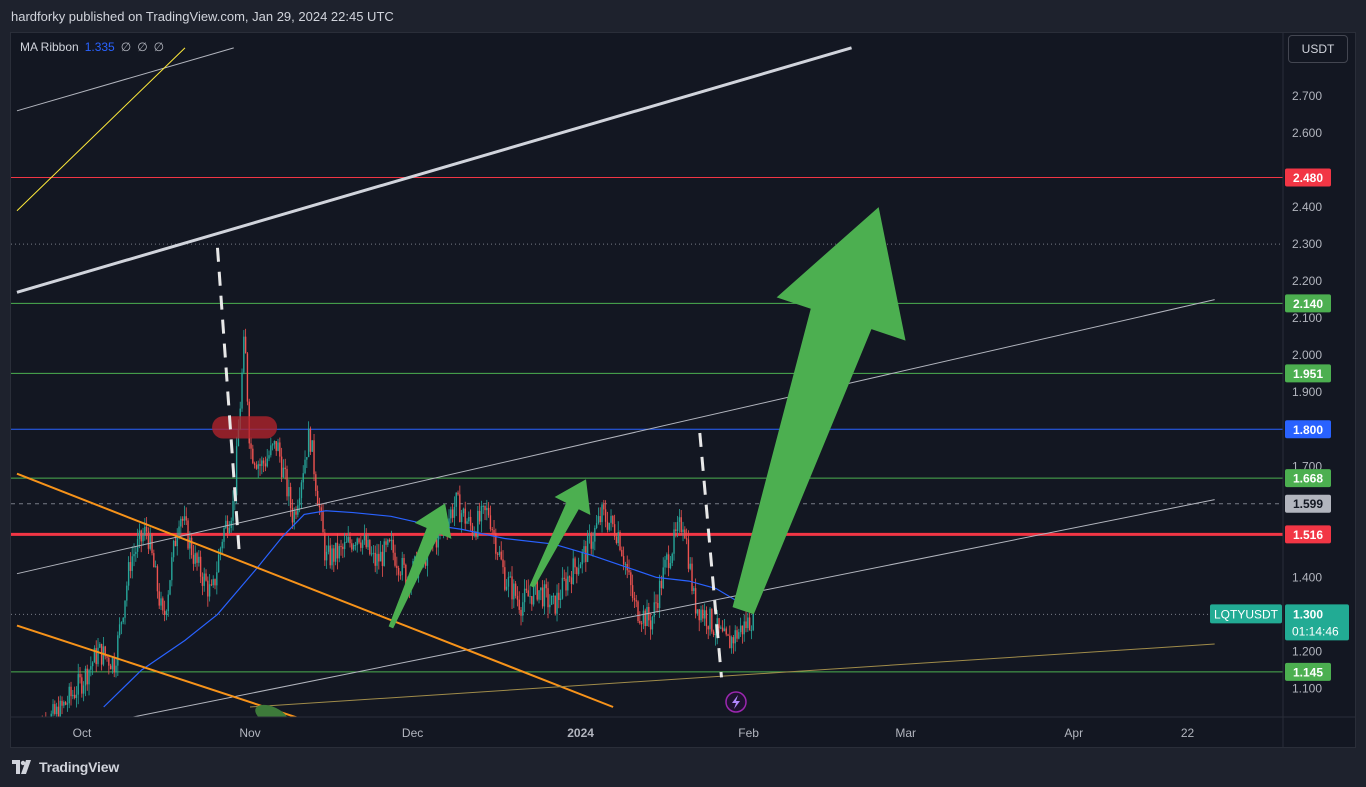 Image resolution: width=1366 pixels, height=787 pixels. I want to click on tradingview-logo-text: TradingView, so click(79, 767).